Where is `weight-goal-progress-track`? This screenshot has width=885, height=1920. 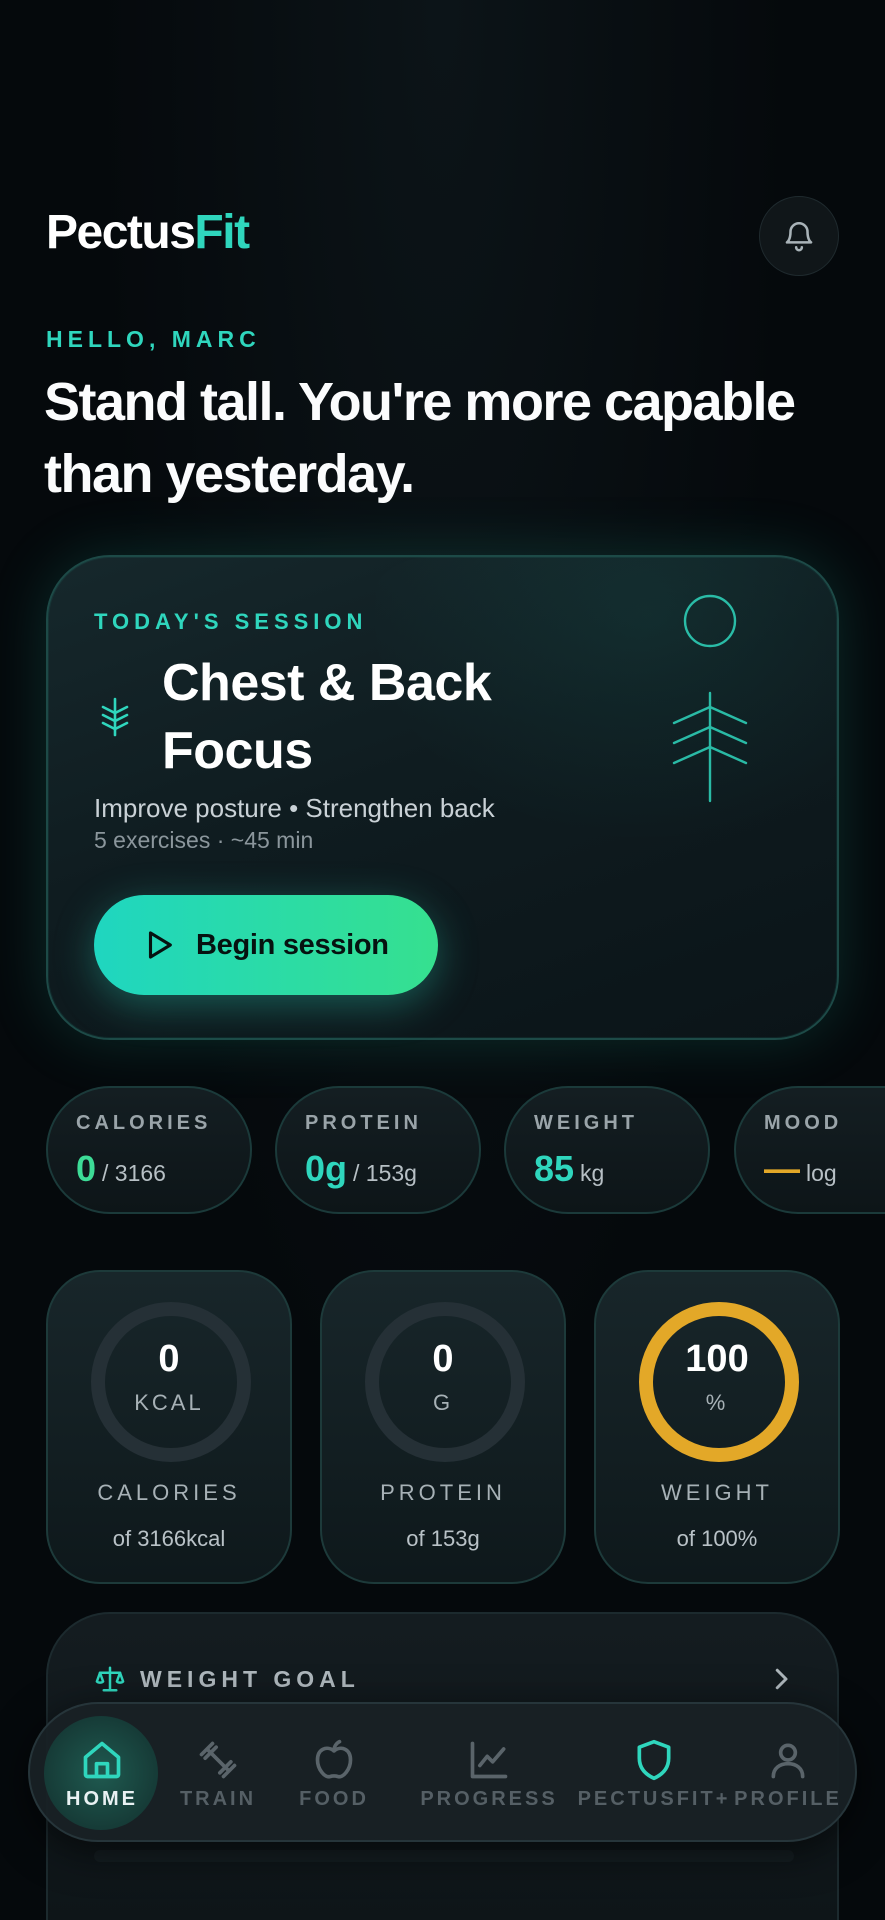 weight-goal-progress-track is located at coordinates (444, 1856).